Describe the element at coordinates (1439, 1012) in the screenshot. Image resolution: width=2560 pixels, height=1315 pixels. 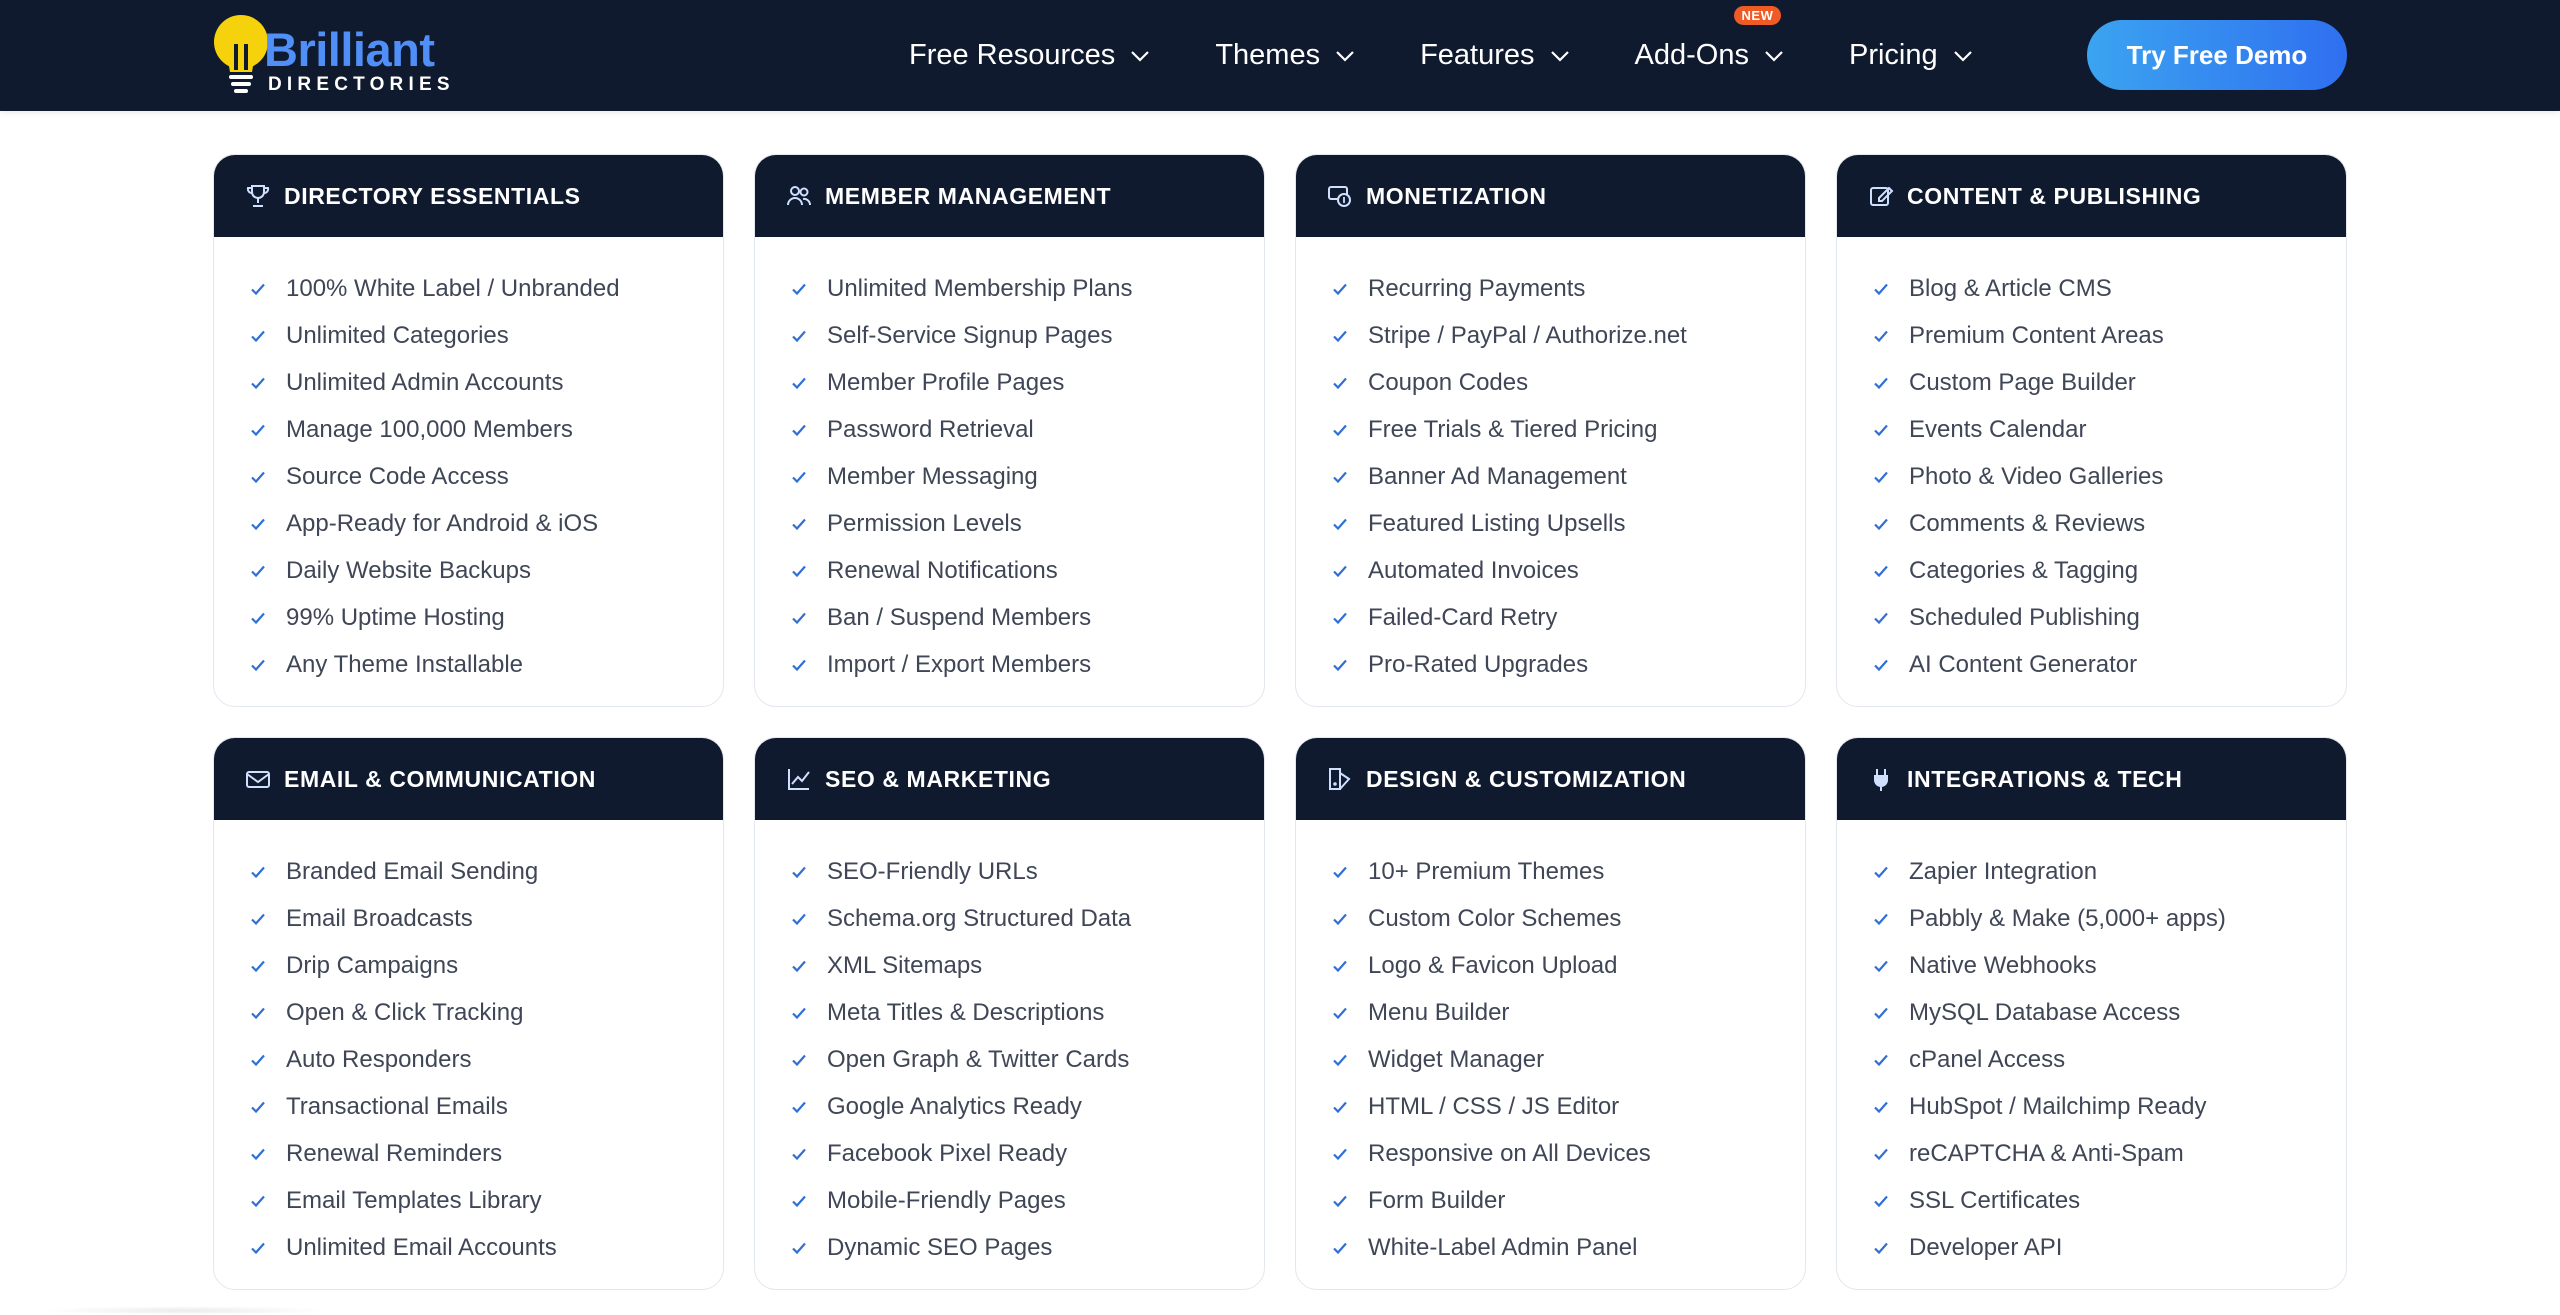
I see `feature-text: Menu Builder` at that location.